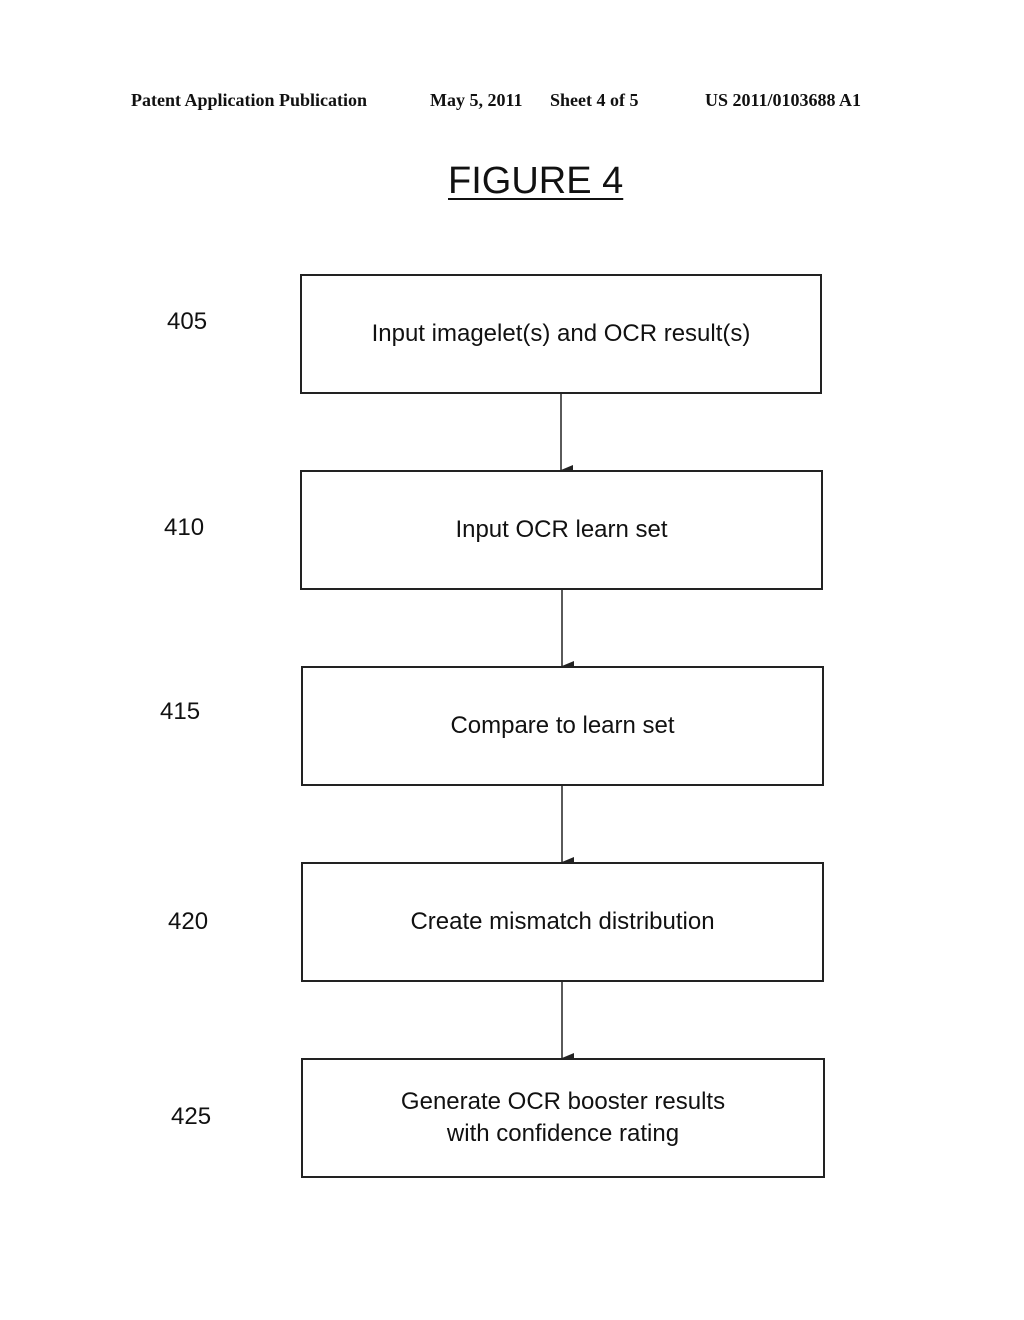  What do you see at coordinates (184, 527) in the screenshot?
I see `step-ref-410: 410` at bounding box center [184, 527].